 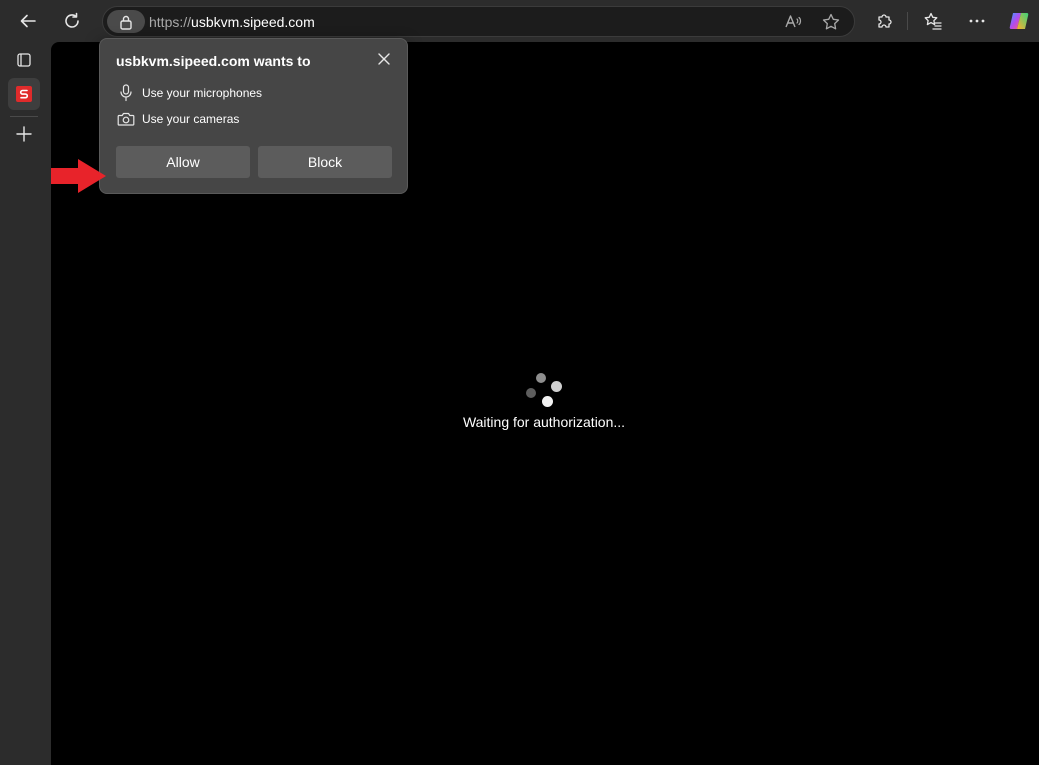 I want to click on refresh-button, so click(x=72, y=21).